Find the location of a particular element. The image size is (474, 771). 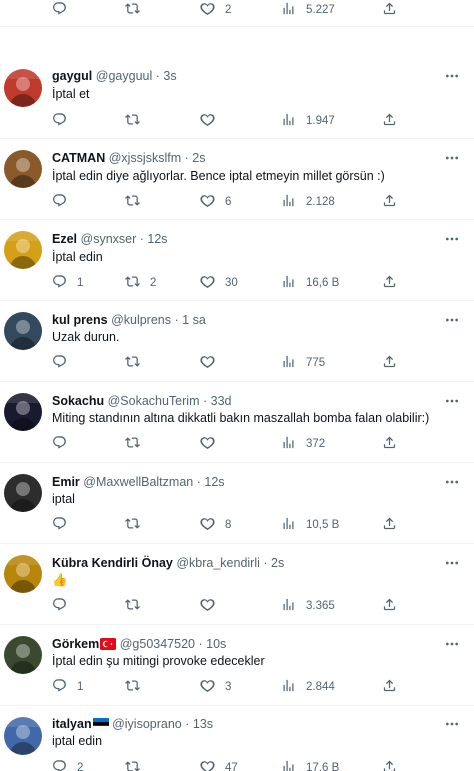

like-button: 2 is located at coordinates (215, 10).